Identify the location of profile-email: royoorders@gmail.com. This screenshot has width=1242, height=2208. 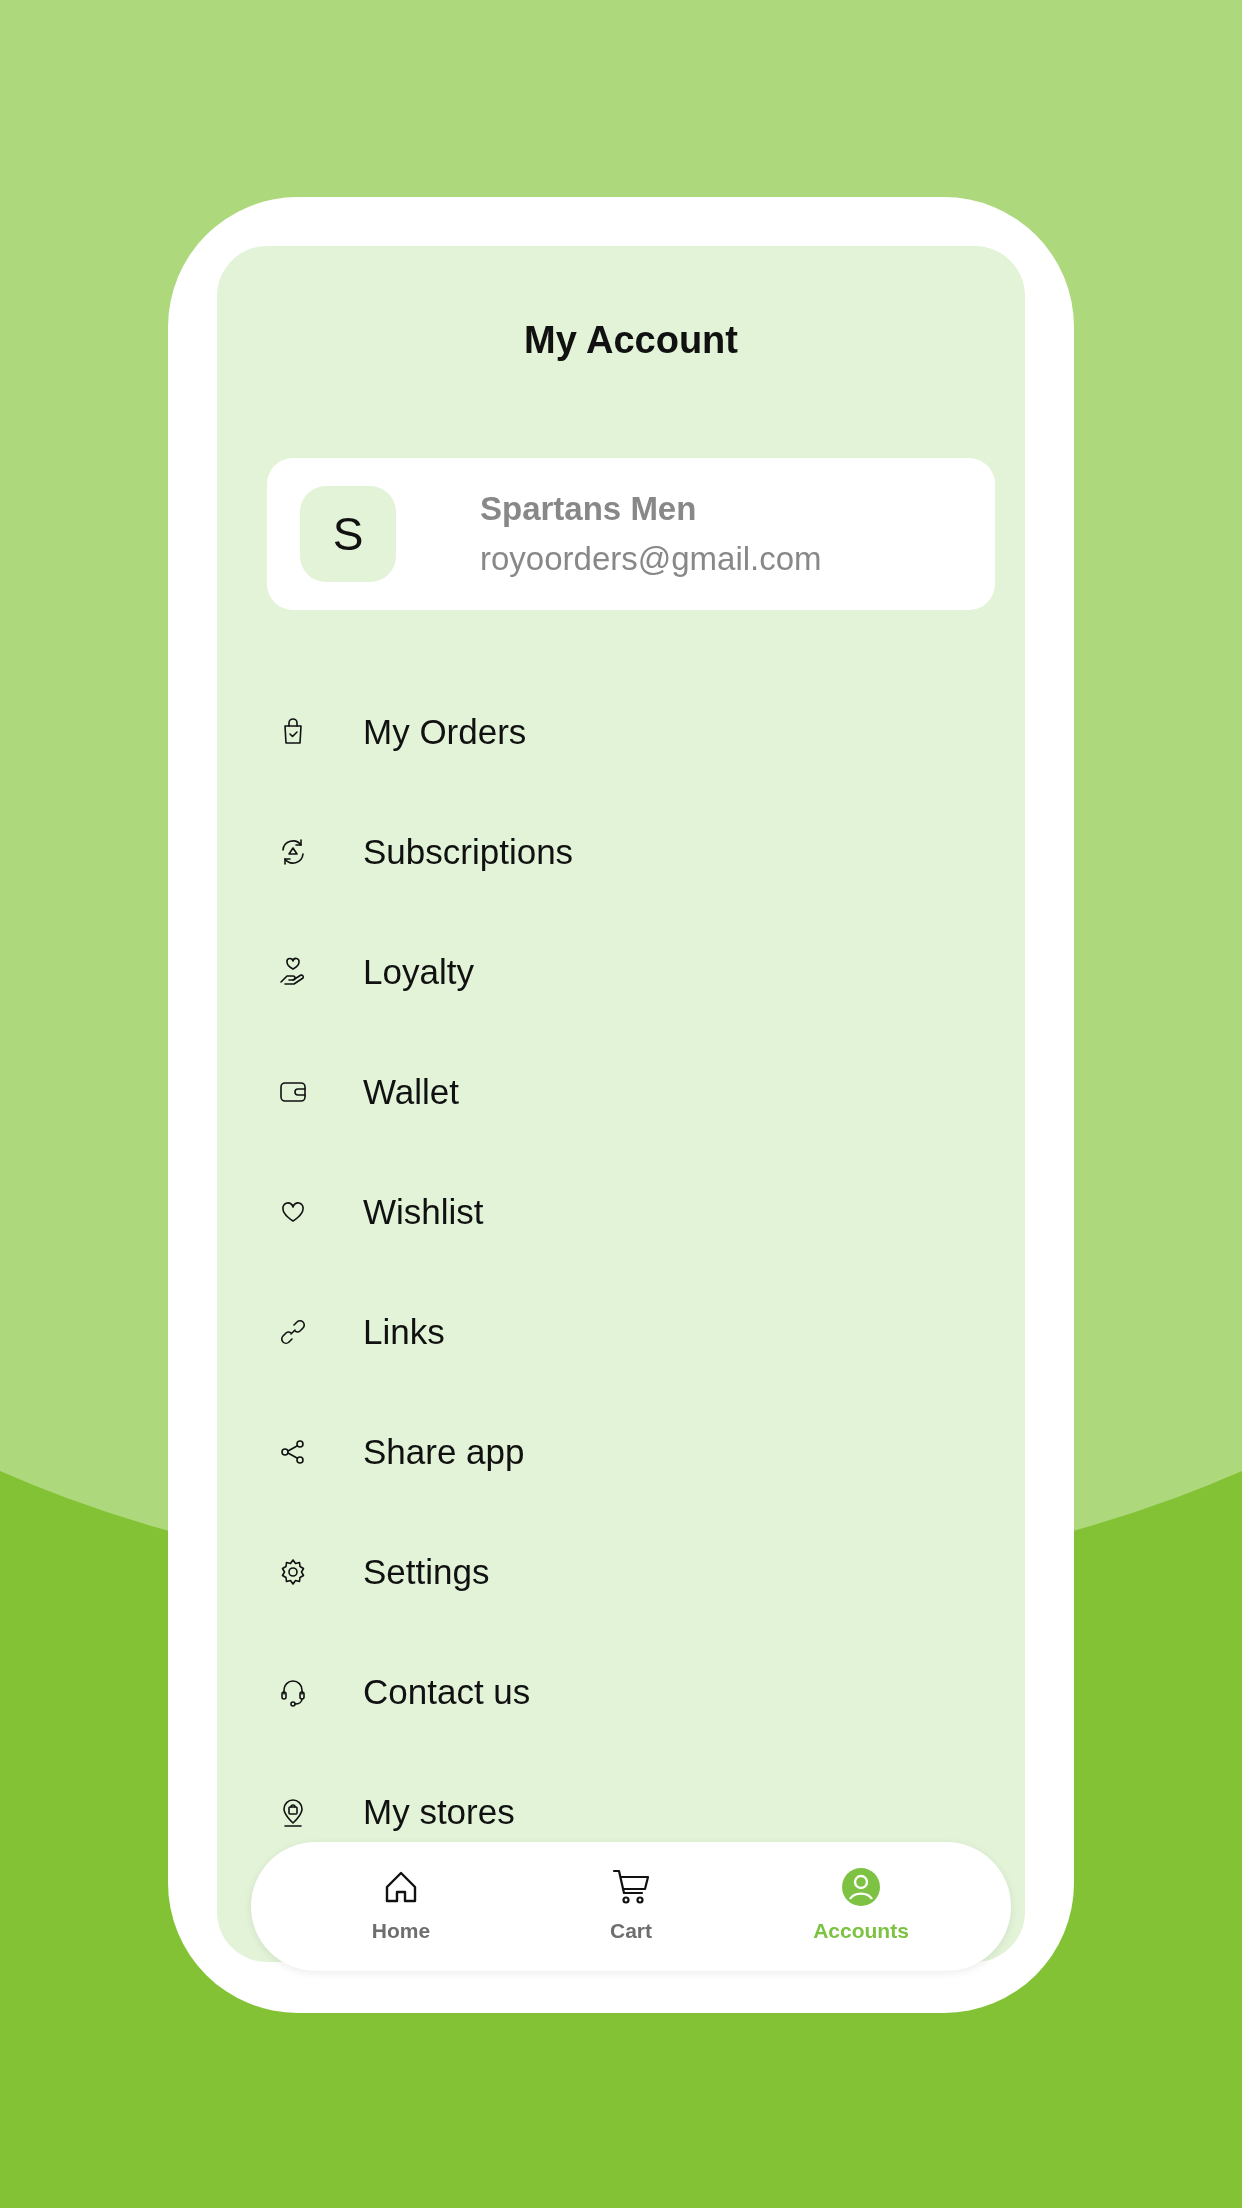
(651, 559).